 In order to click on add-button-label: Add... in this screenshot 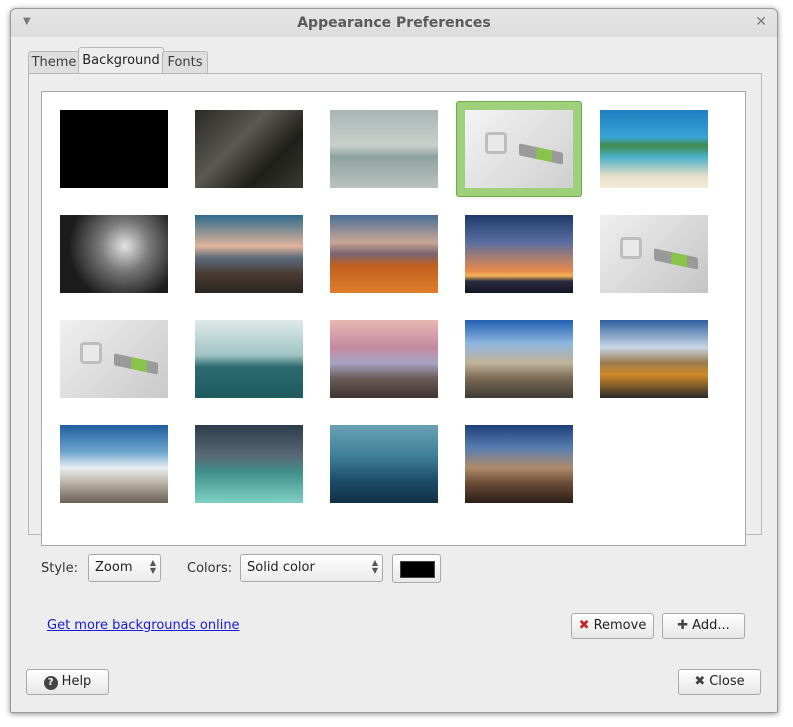, I will do `click(711, 625)`.